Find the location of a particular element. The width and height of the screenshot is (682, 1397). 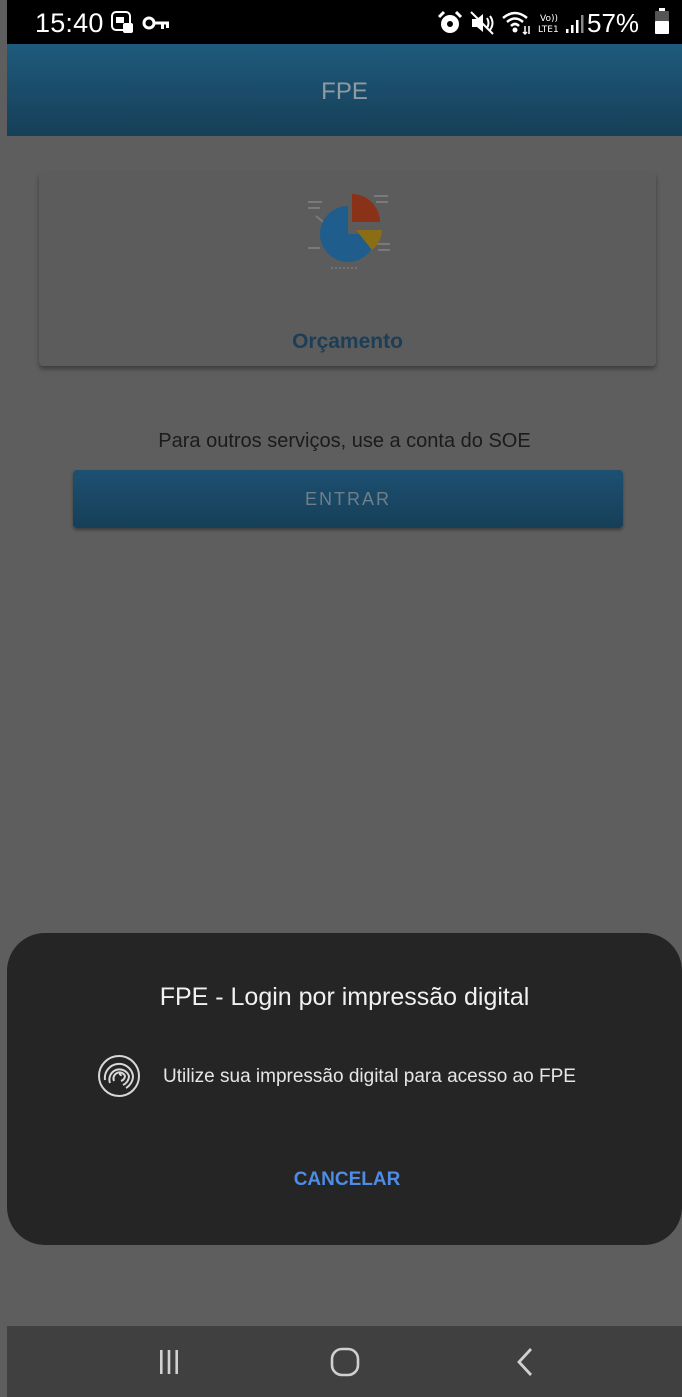

pie-chart-icon is located at coordinates (348, 230).